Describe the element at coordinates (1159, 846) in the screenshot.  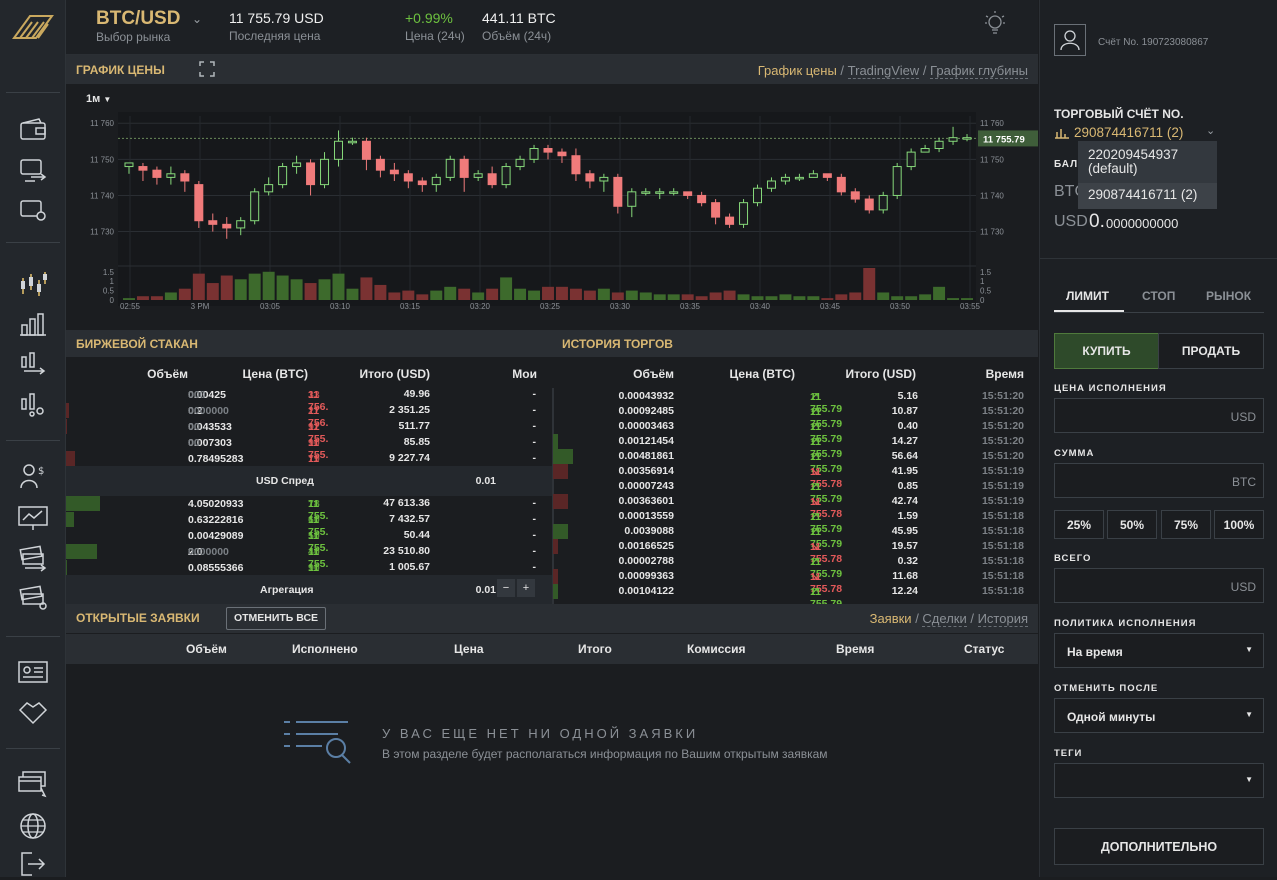
I see `more-button: ДОПОЛНИТЕЛЬНО` at that location.